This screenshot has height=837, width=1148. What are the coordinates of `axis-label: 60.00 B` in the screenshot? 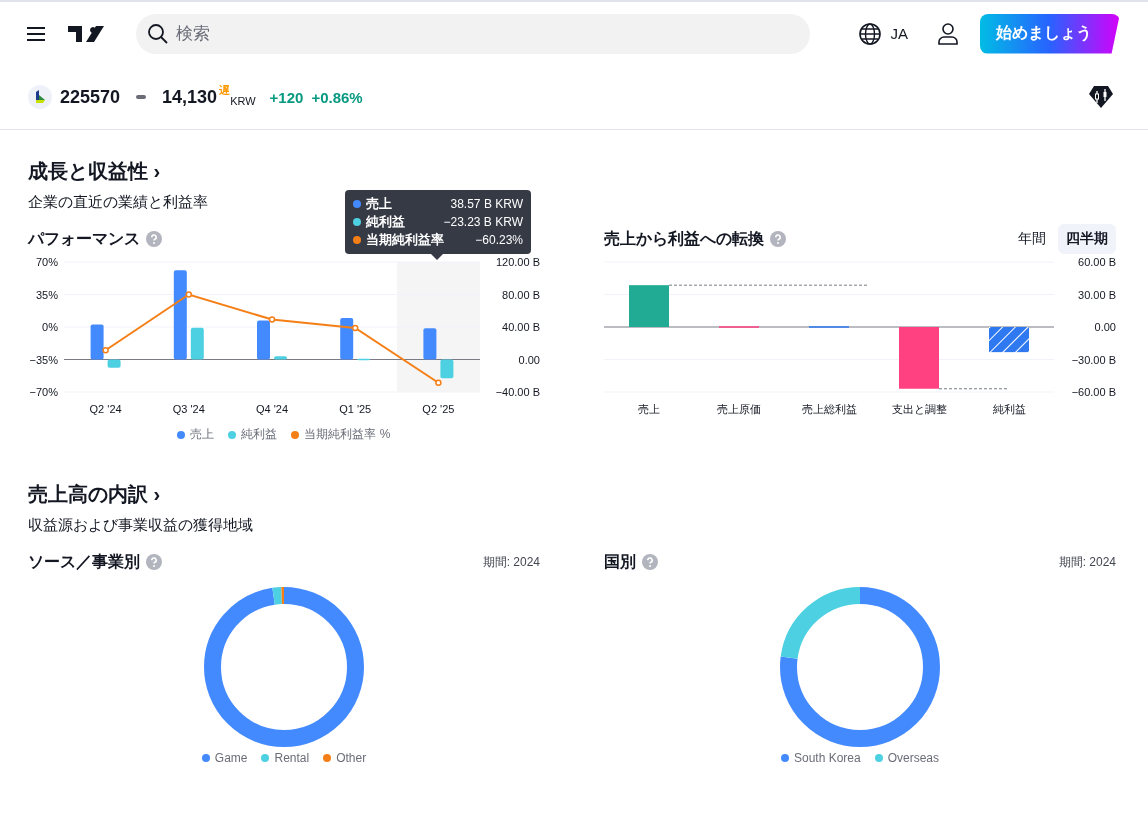 It's located at (1097, 262).